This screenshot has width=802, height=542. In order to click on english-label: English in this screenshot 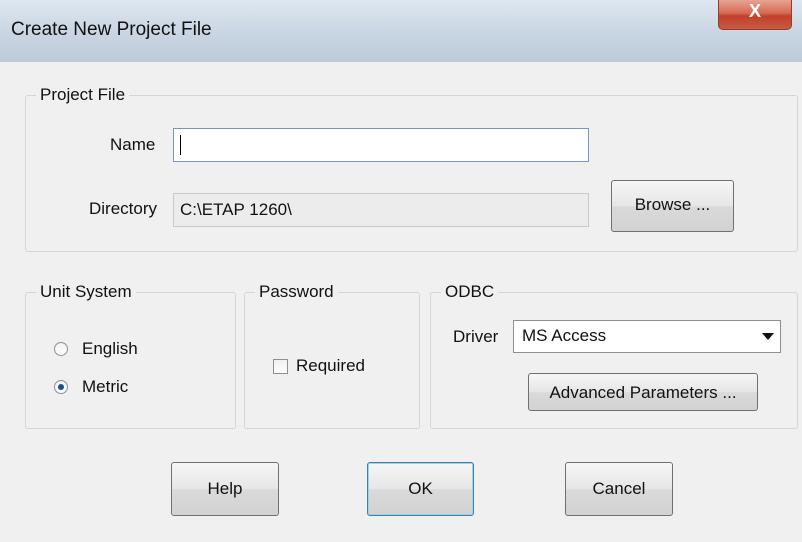, I will do `click(110, 349)`.